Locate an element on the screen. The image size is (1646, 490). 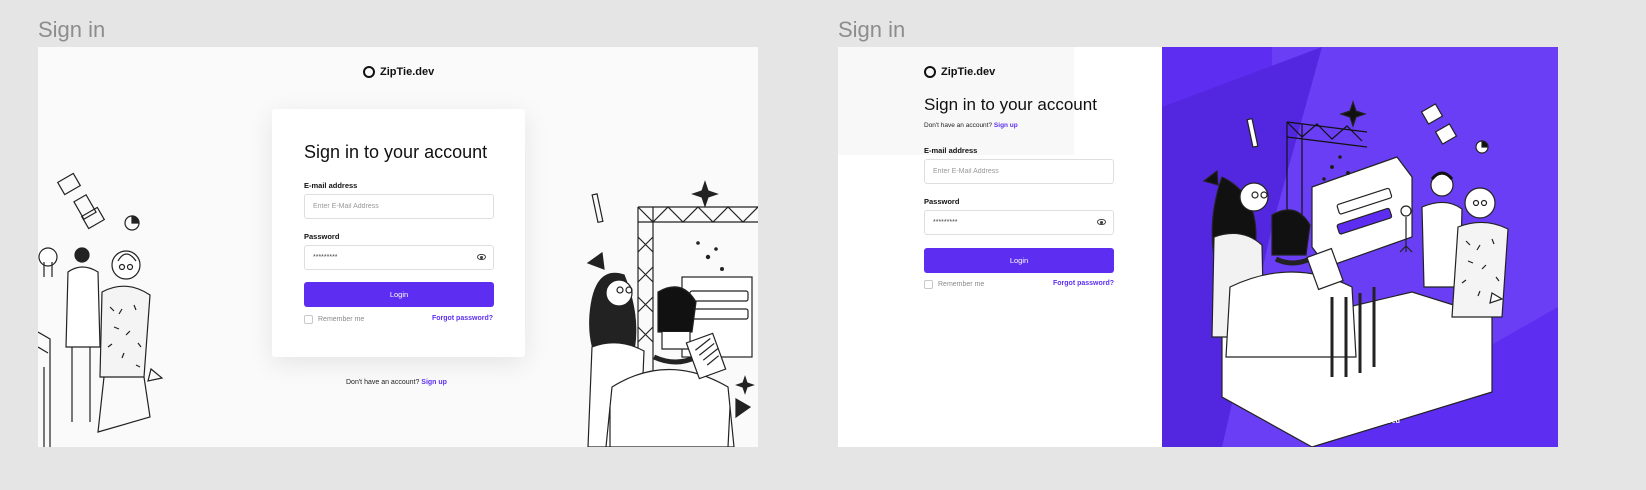
frame-title-2: Sign in is located at coordinates (872, 29).